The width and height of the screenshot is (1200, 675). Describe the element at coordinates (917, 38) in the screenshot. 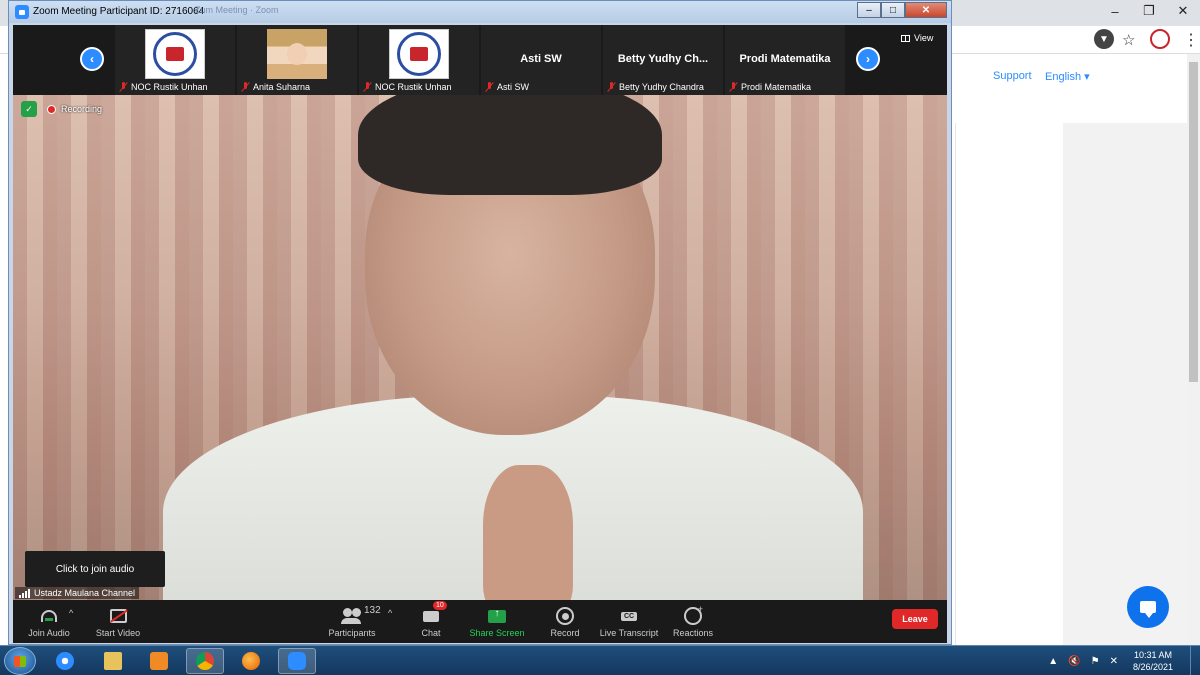

I see `view-button: View` at that location.